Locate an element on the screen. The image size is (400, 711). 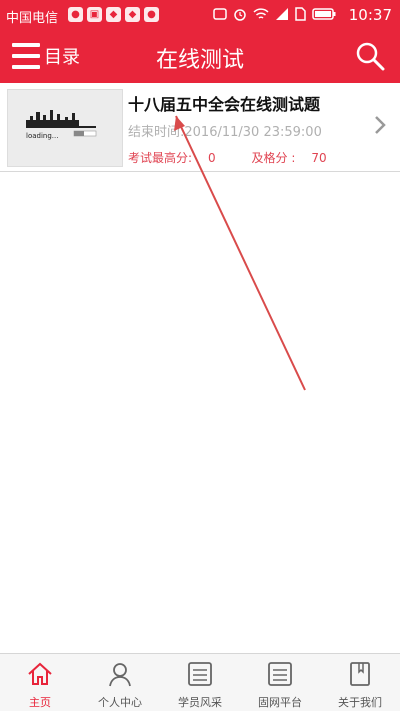
tab-label: 关于我们 is located at coordinates (360, 702).